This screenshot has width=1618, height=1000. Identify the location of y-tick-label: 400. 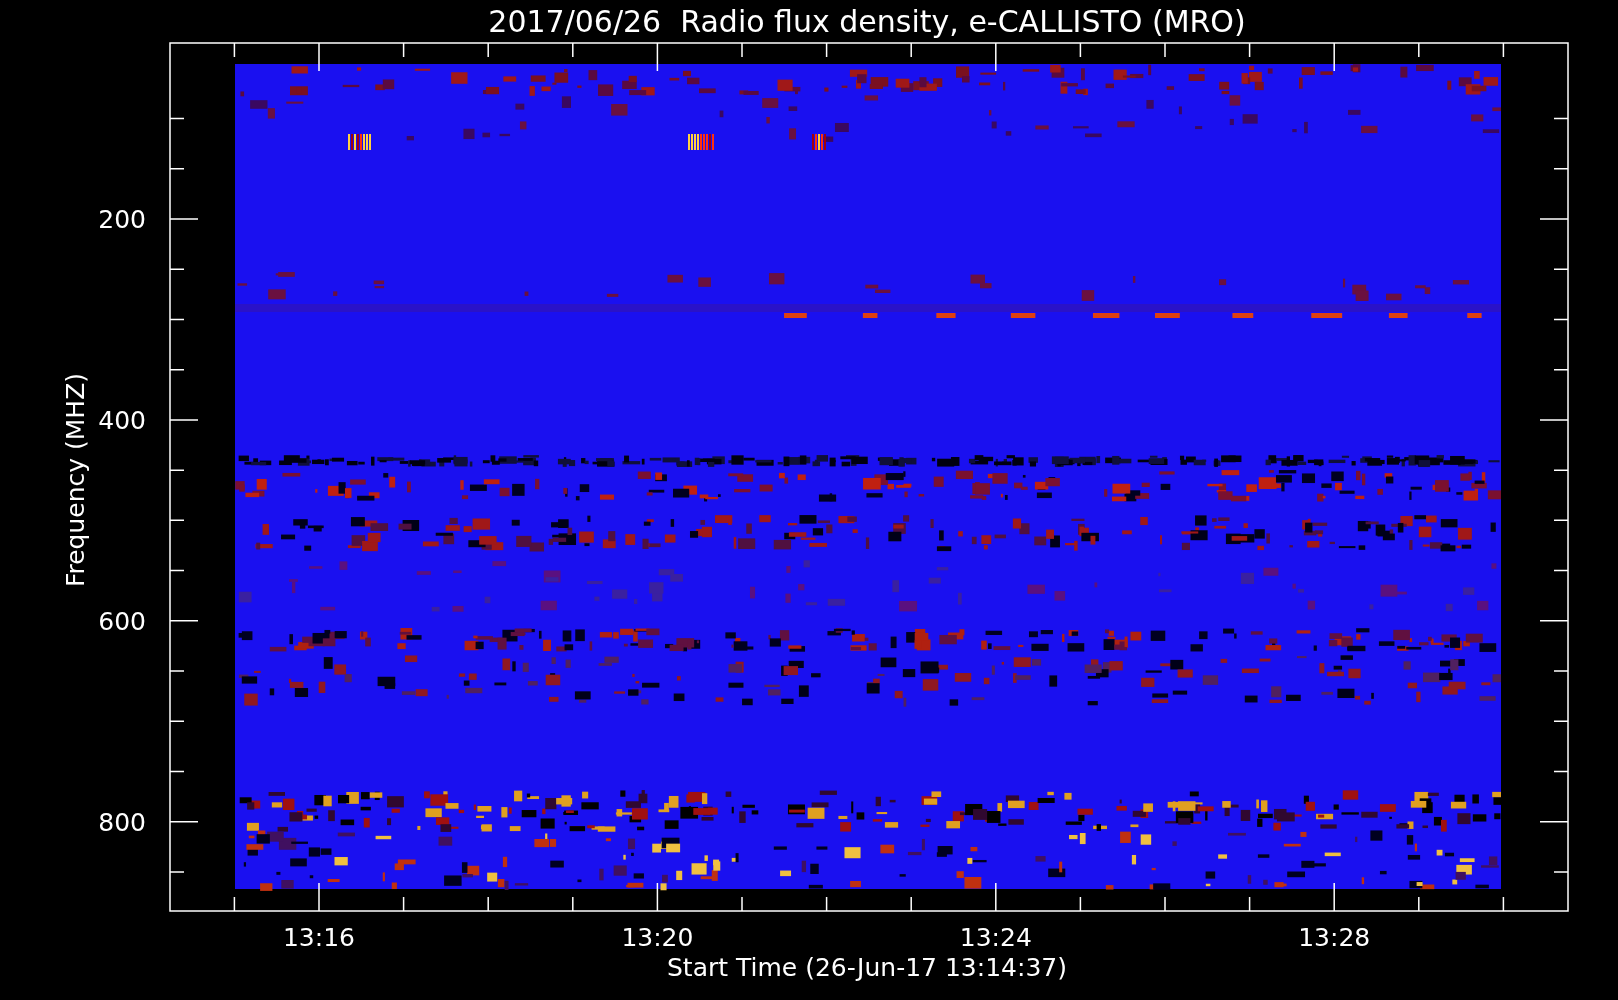
(122, 420).